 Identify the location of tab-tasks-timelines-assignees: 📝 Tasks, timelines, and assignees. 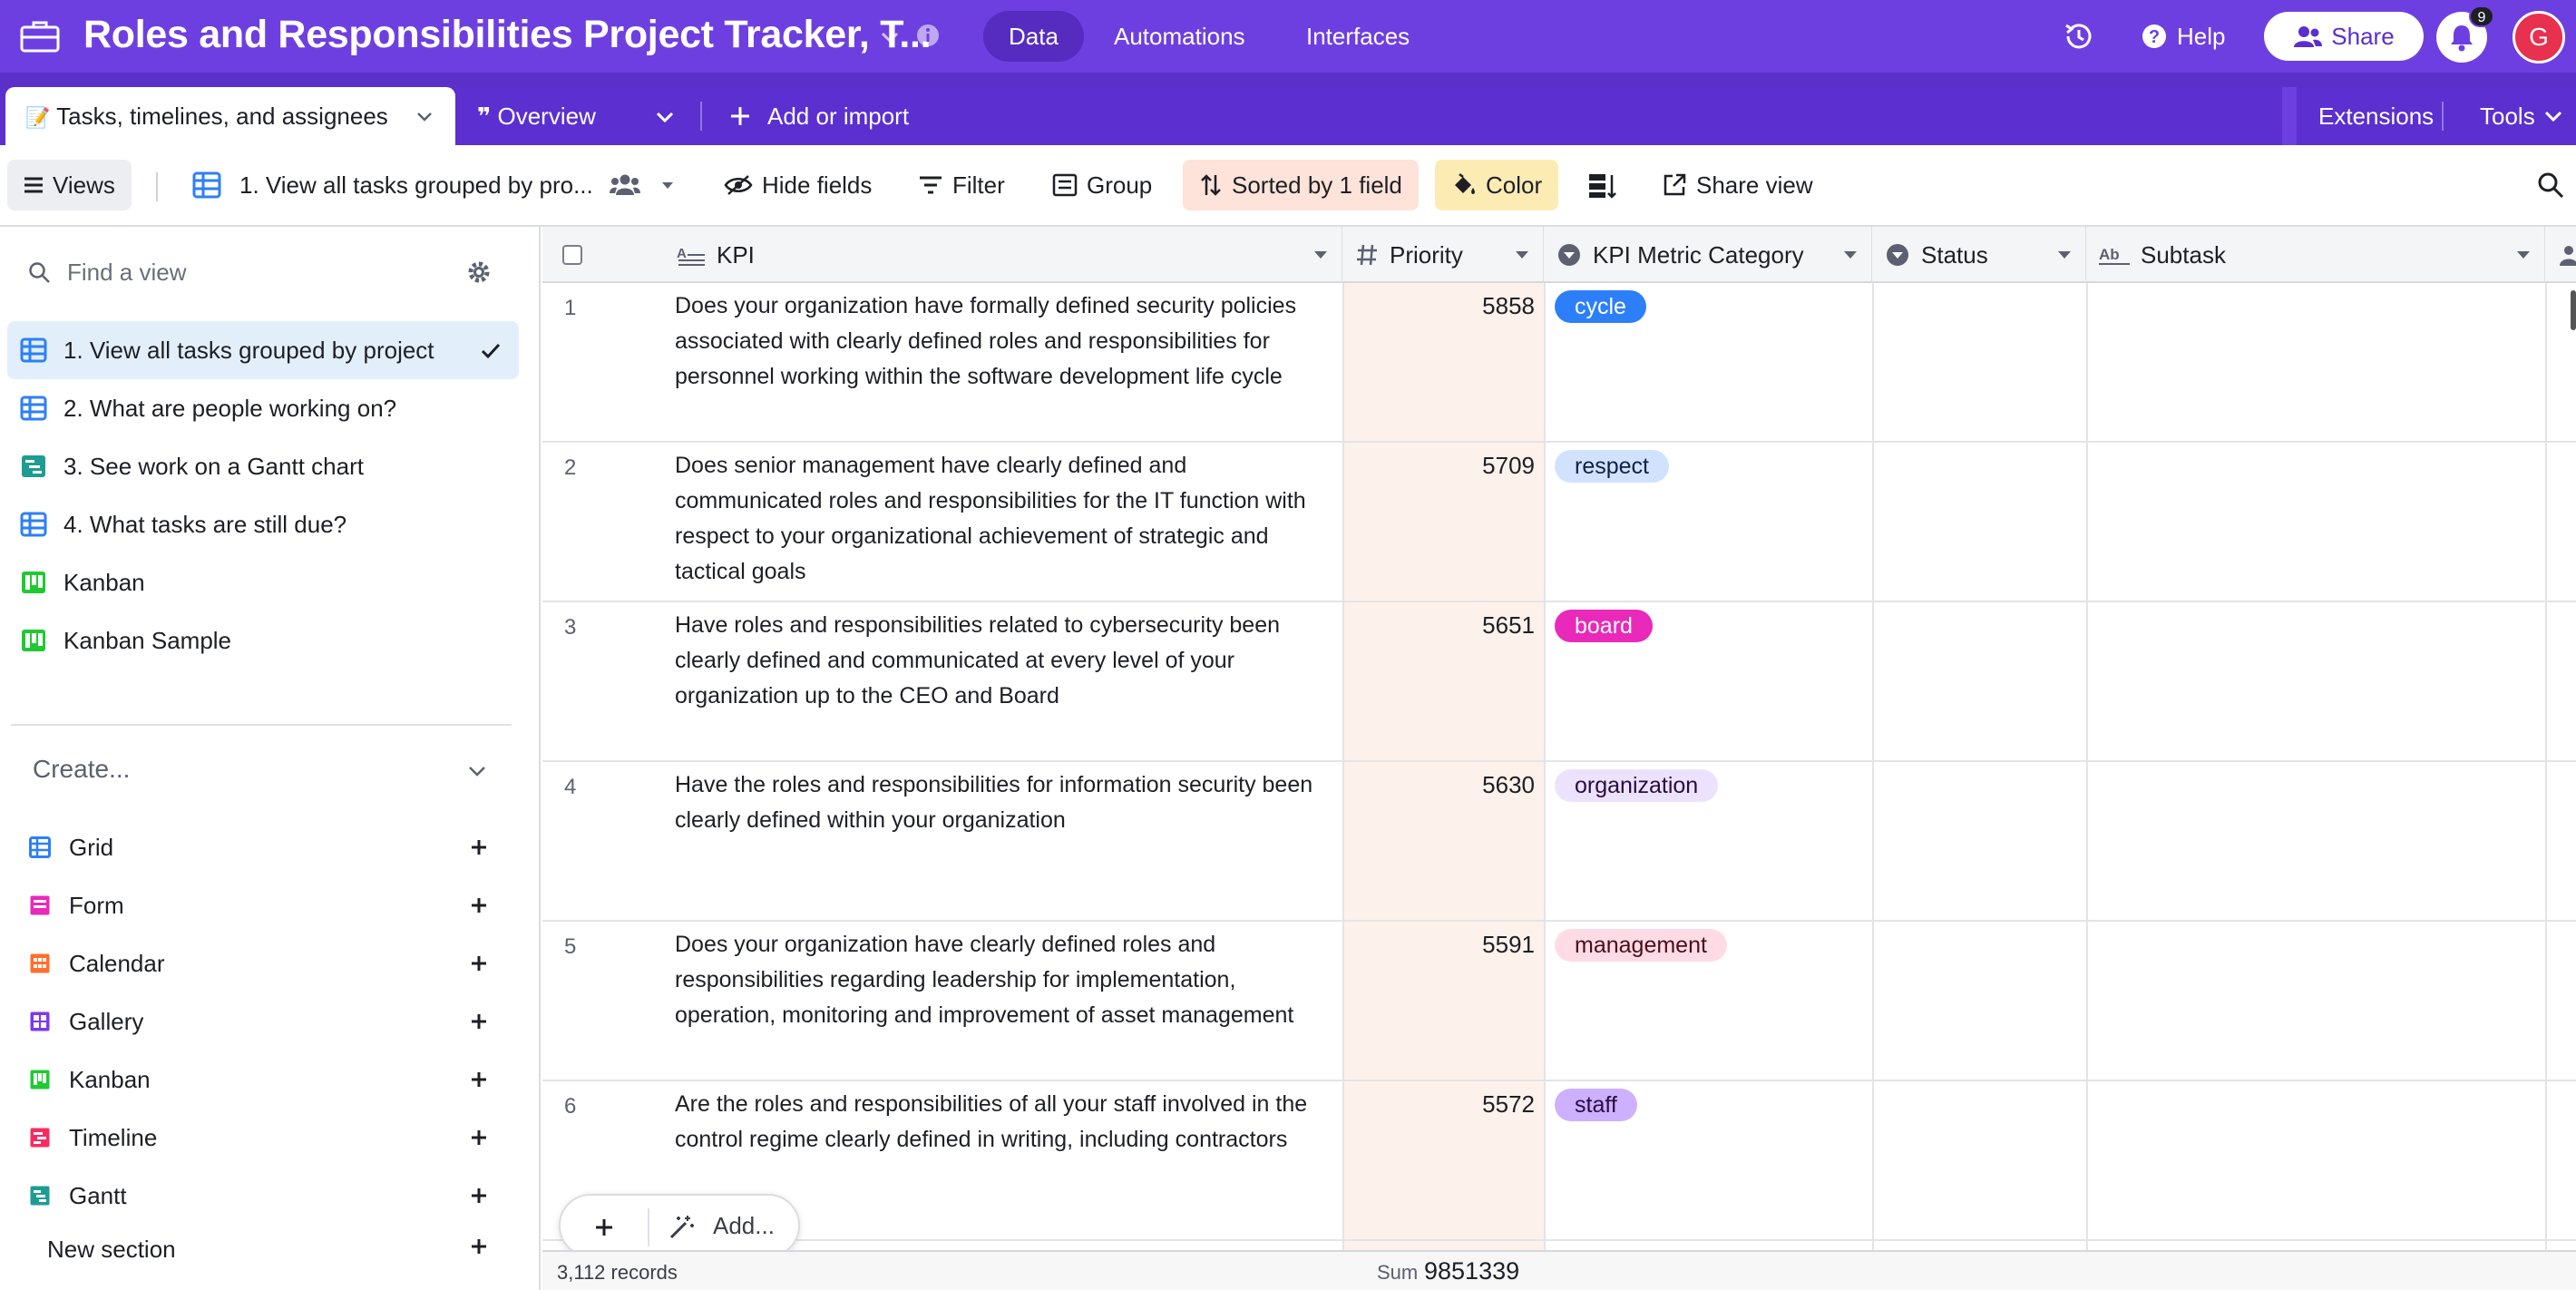
(230, 116).